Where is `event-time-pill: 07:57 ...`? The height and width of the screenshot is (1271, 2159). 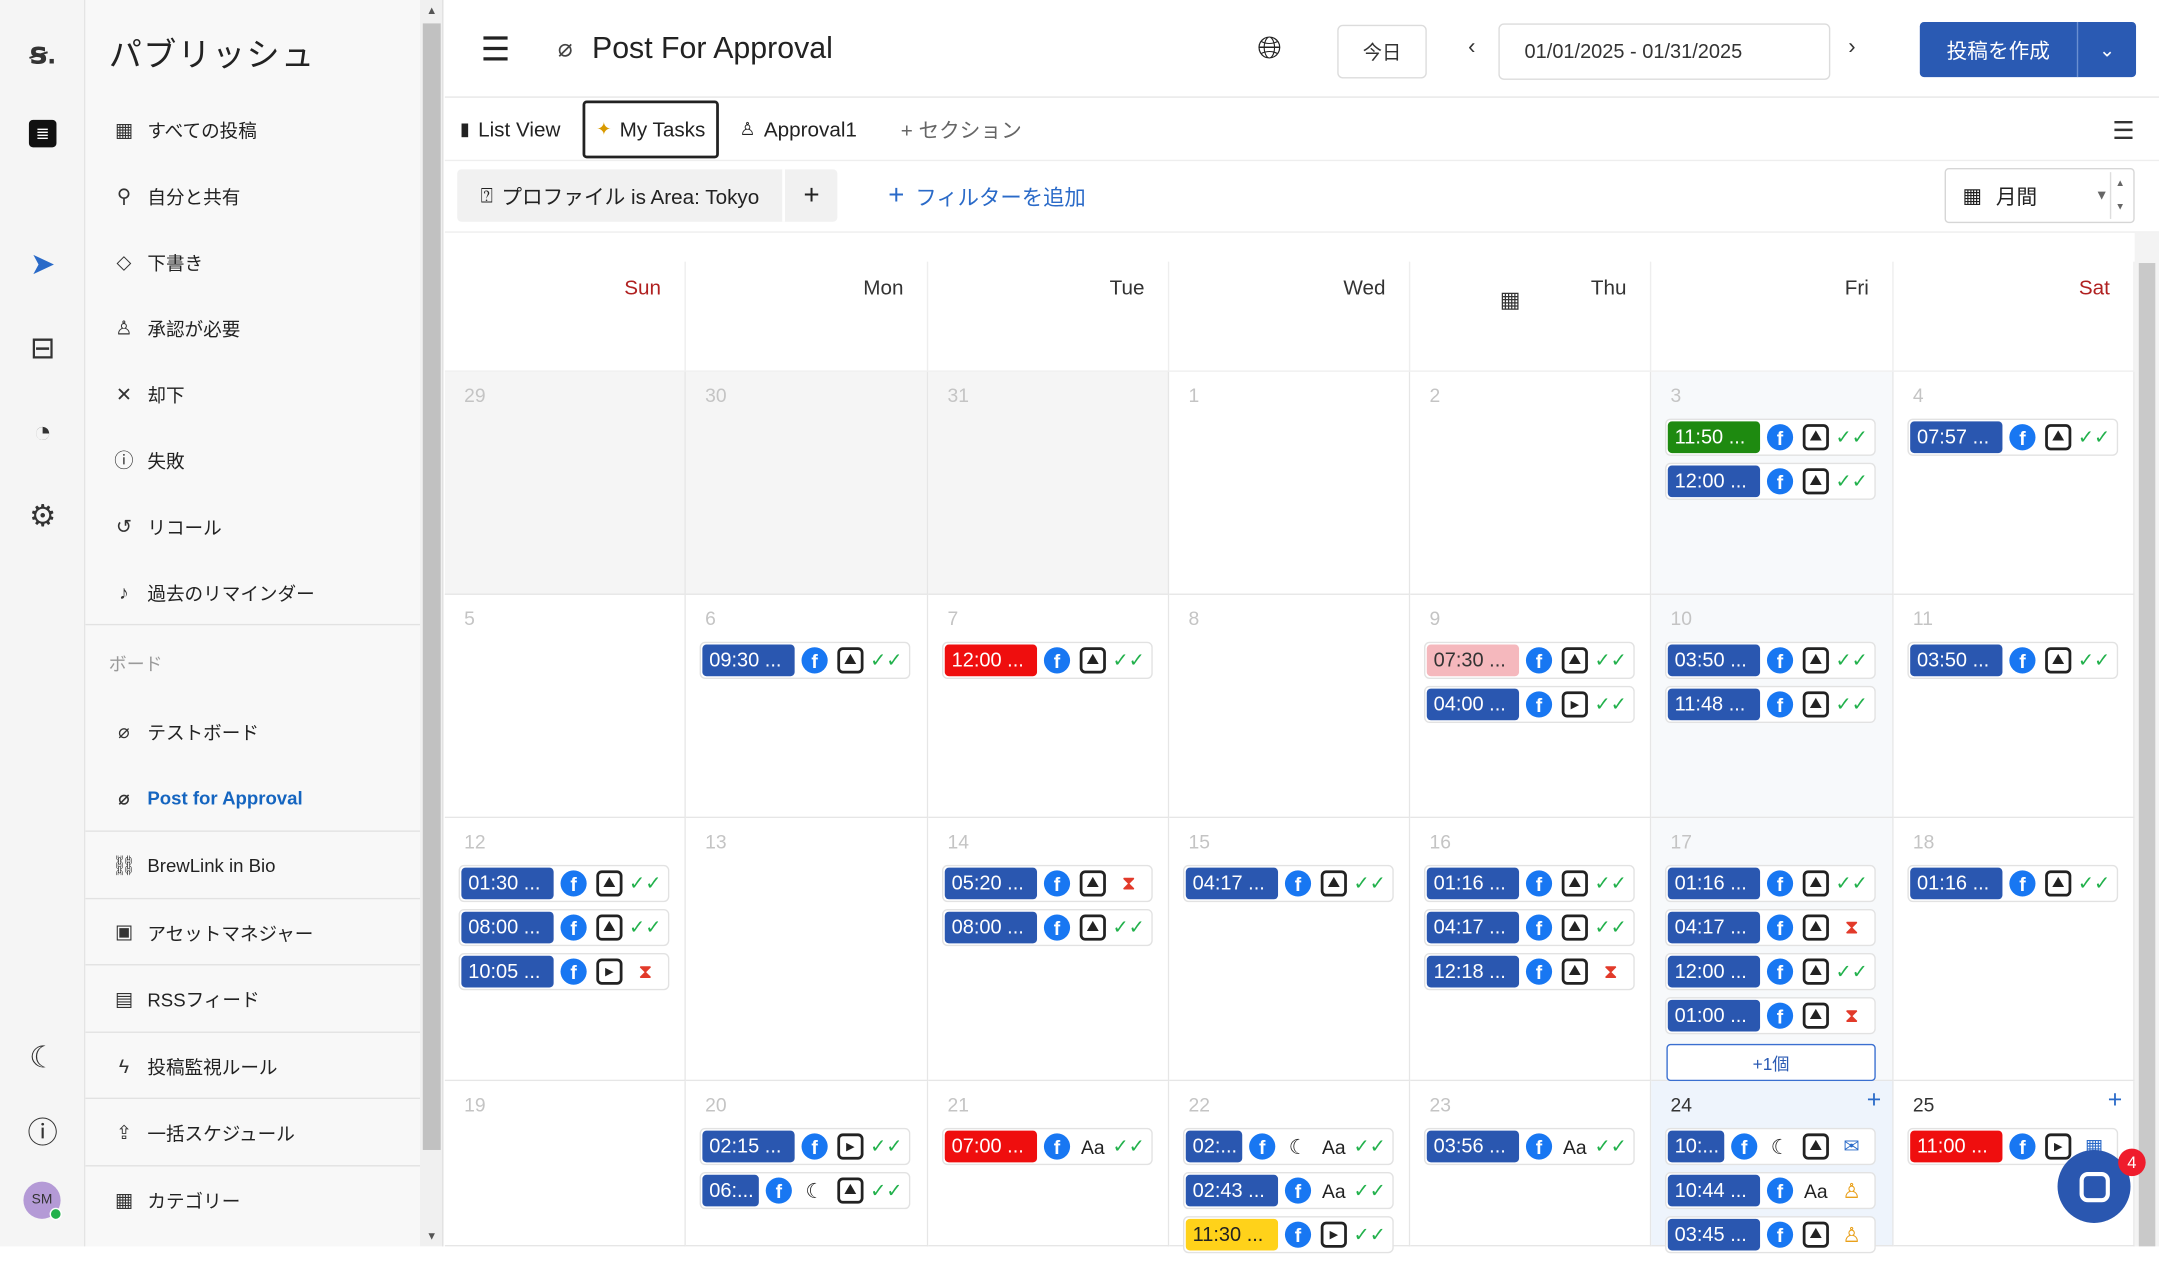
event-time-pill: 07:57 ... is located at coordinates (1956, 437).